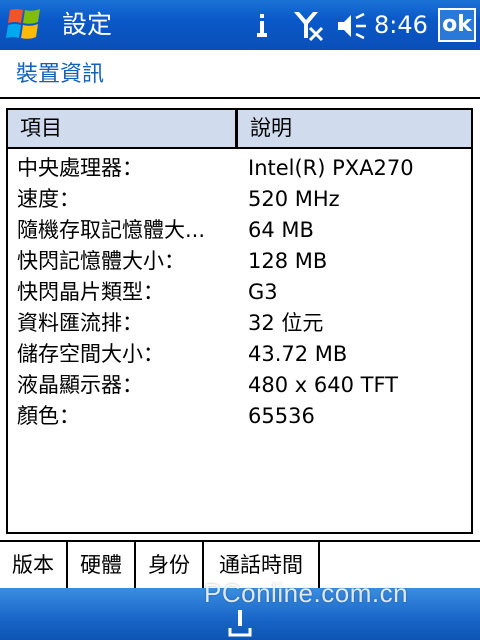  What do you see at coordinates (354, 128) in the screenshot?
I see `column-header-description: 說明` at bounding box center [354, 128].